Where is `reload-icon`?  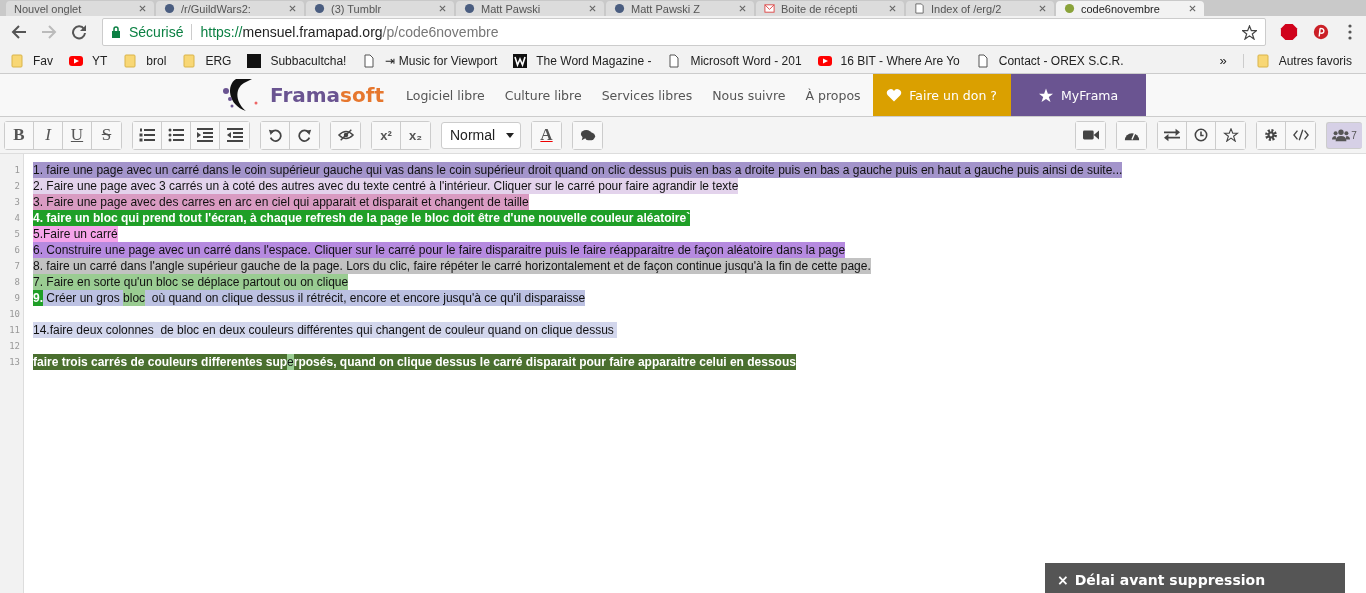
reload-icon is located at coordinates (79, 32).